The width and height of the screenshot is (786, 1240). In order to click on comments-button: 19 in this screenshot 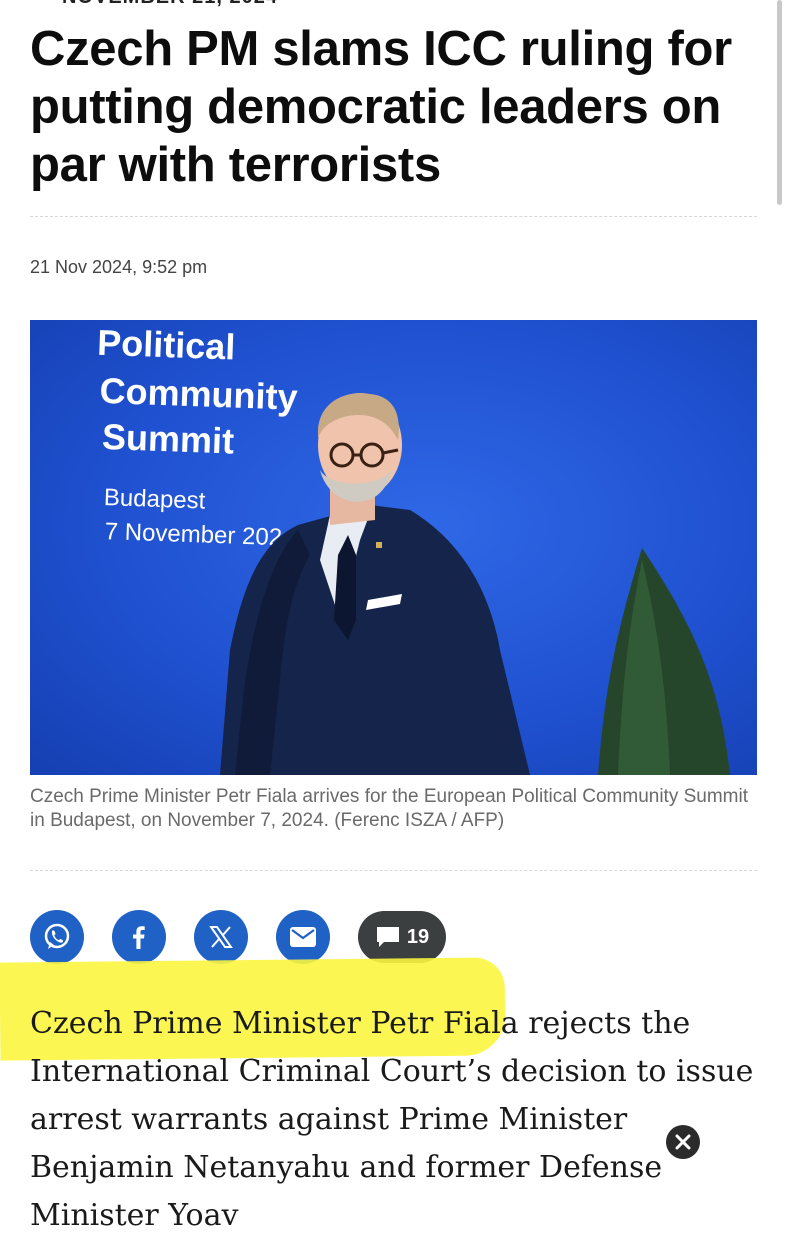, I will do `click(402, 937)`.